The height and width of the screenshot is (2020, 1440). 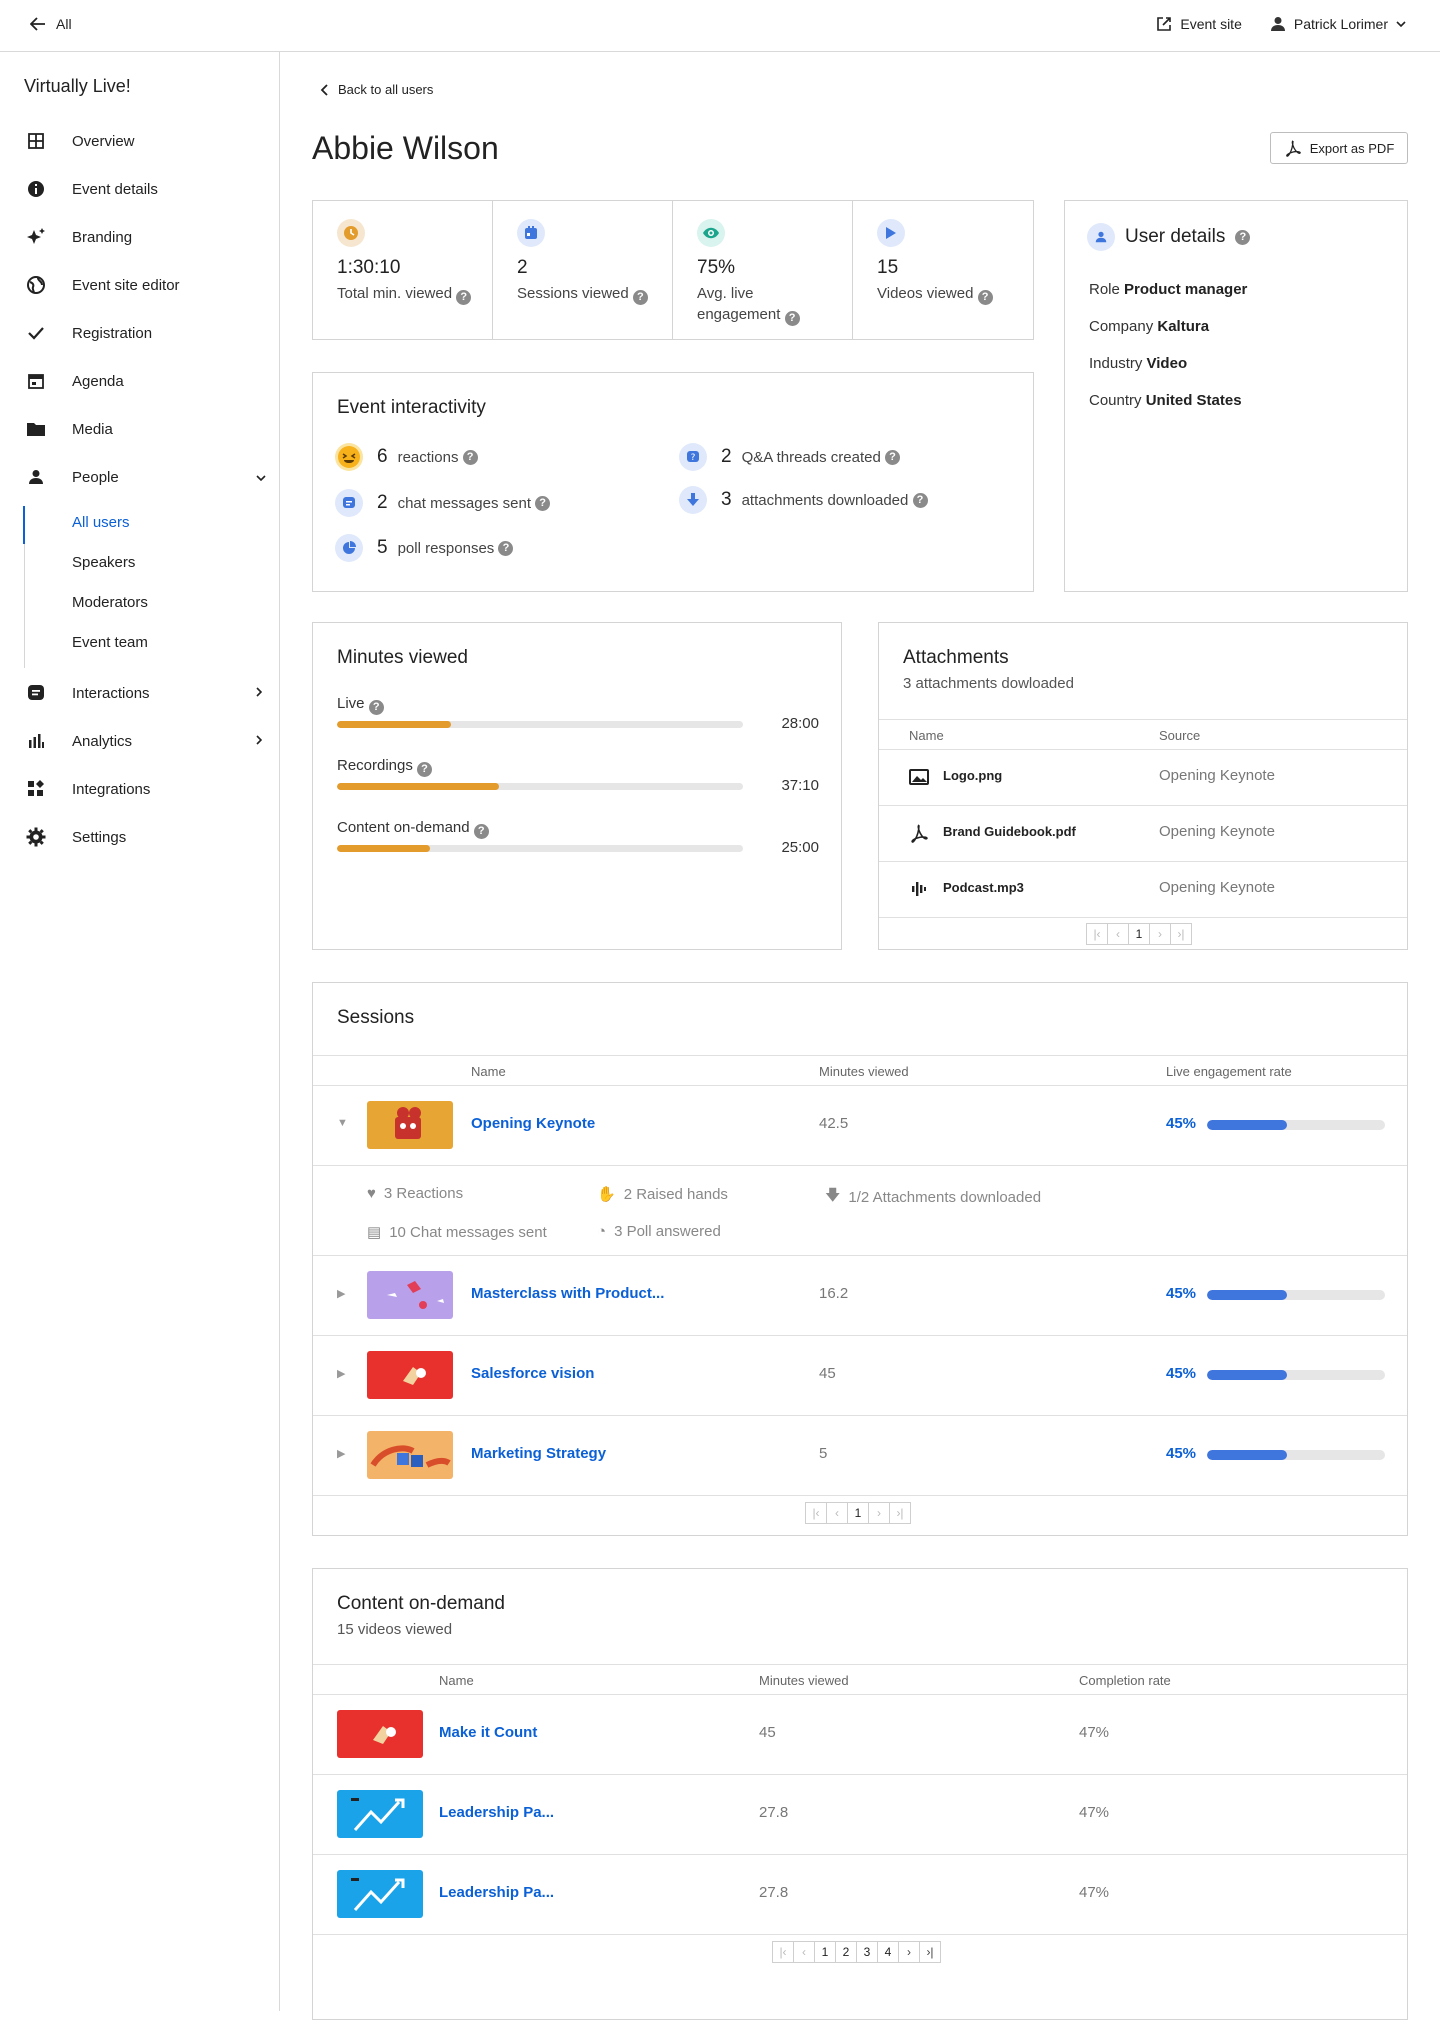 I want to click on content-name: Make it Count, so click(x=488, y=1732).